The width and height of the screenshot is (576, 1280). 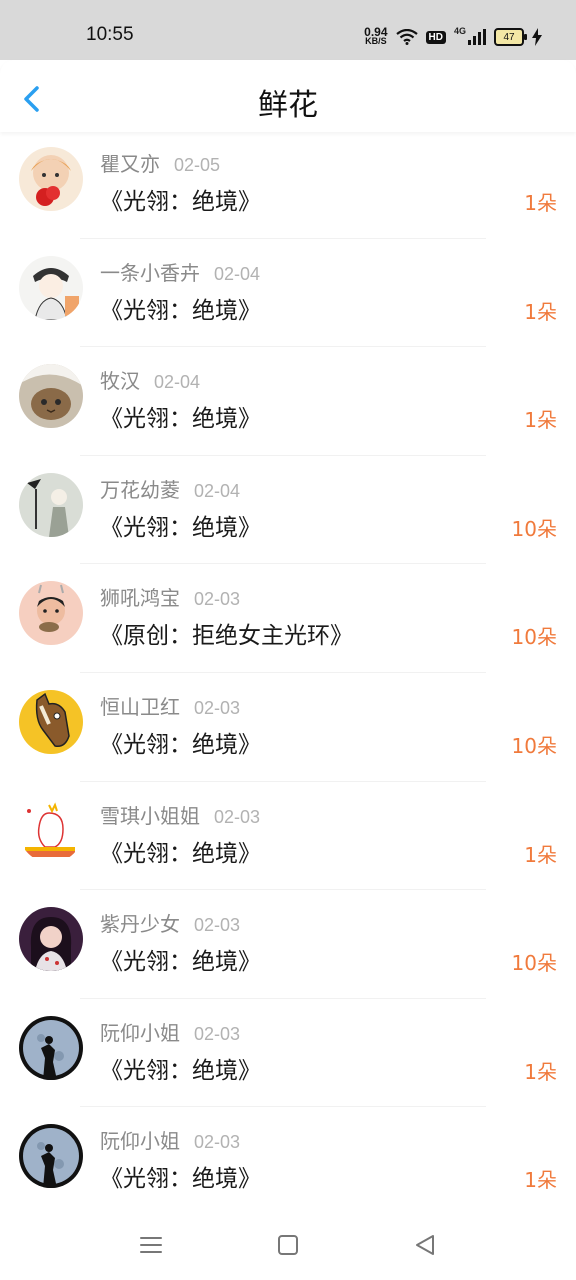 What do you see at coordinates (150, 815) in the screenshot?
I see `sender-name: 雪琪小姐姐` at bounding box center [150, 815].